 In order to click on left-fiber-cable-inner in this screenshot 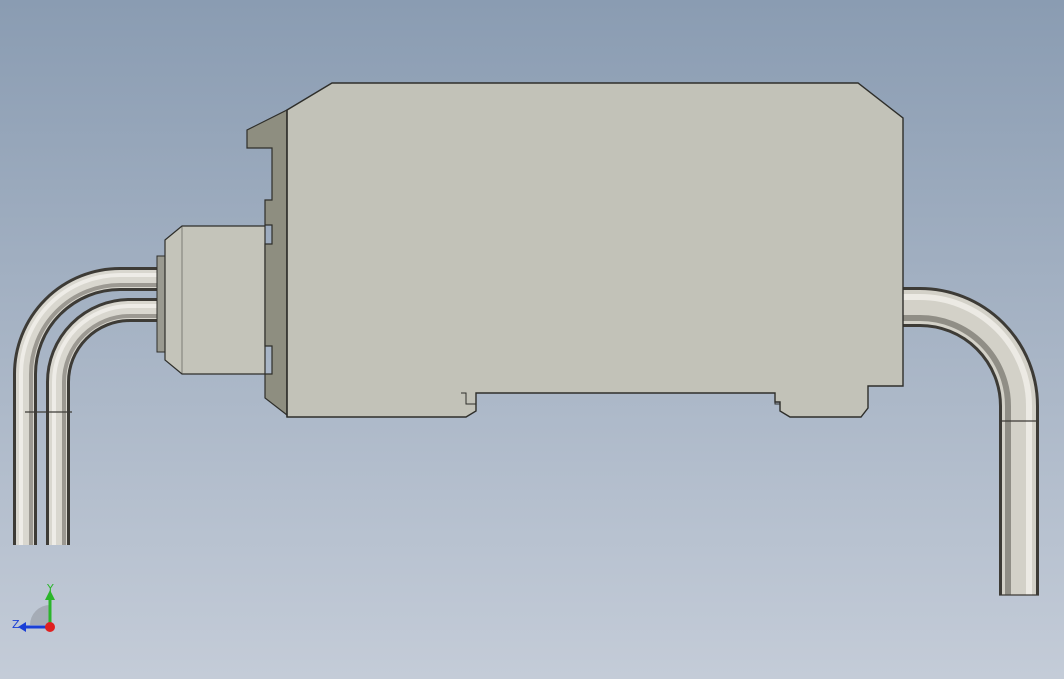, I will do `click(103, 421)`.